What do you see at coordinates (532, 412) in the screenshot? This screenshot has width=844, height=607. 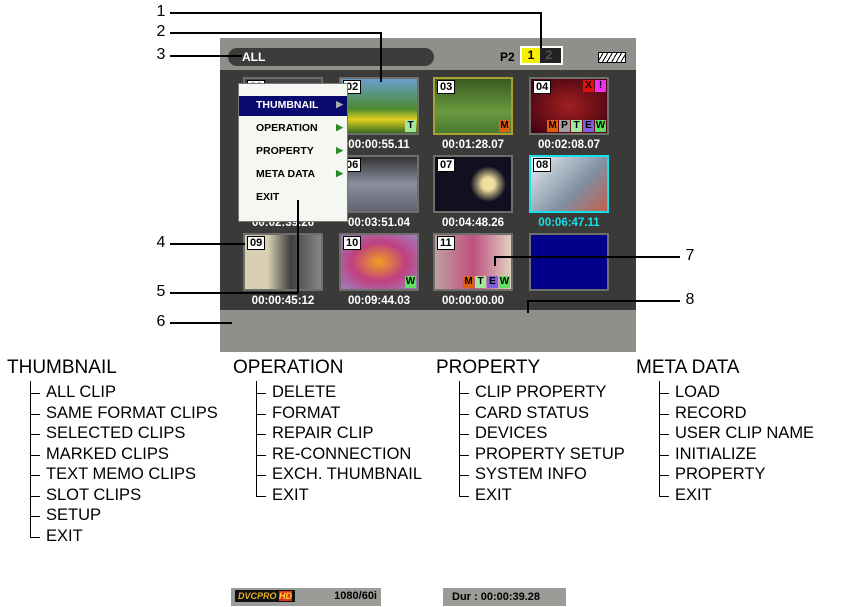 I see `tree-item: CARD STATUS` at bounding box center [532, 412].